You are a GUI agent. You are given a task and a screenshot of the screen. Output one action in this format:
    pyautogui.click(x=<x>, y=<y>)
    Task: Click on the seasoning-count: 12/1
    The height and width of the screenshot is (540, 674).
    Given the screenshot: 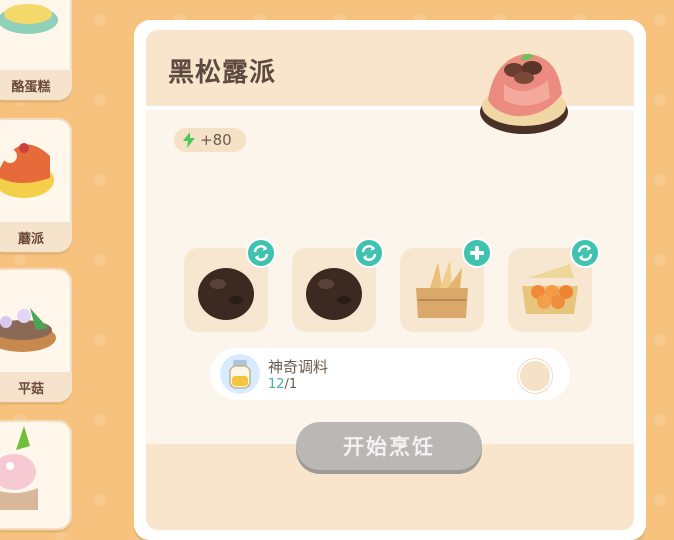 What is the action you would take?
    pyautogui.click(x=282, y=384)
    